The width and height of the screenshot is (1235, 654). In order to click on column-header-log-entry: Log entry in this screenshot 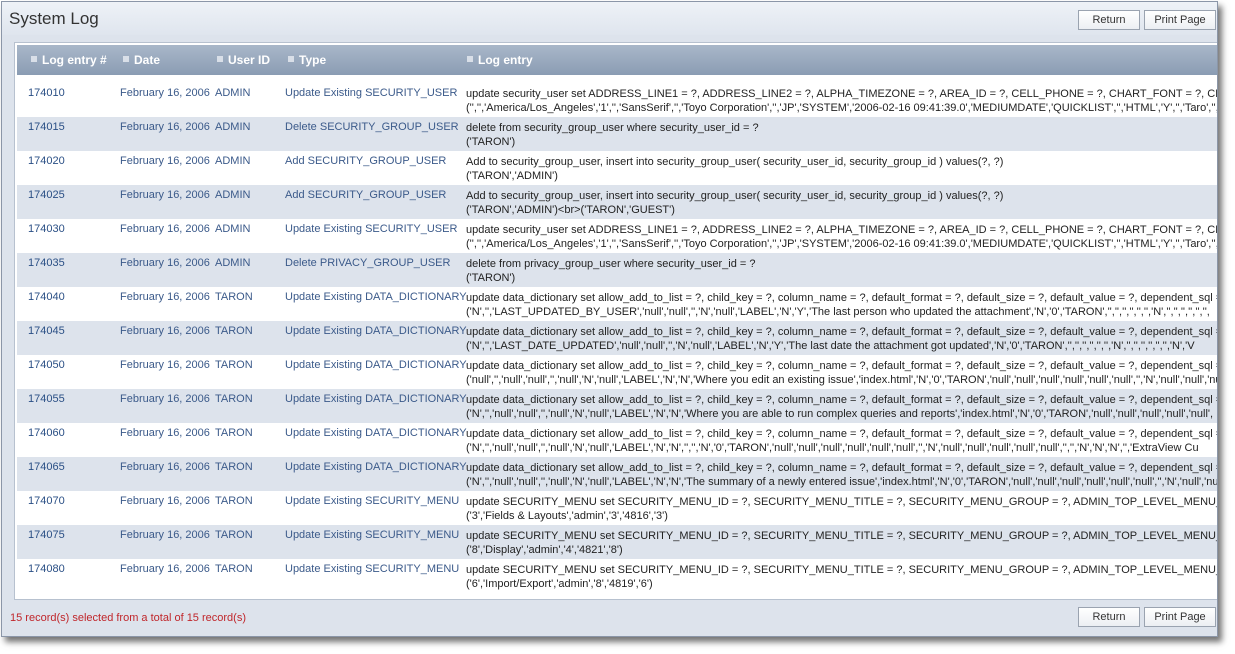, I will do `click(500, 60)`.